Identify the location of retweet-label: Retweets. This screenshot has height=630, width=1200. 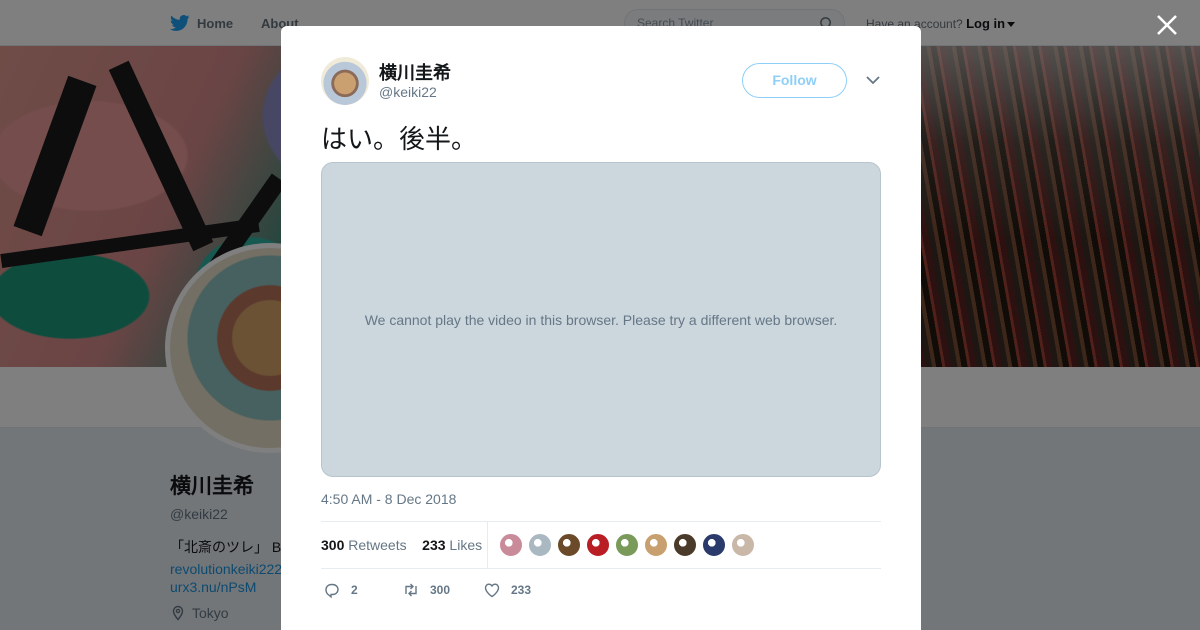
(377, 545).